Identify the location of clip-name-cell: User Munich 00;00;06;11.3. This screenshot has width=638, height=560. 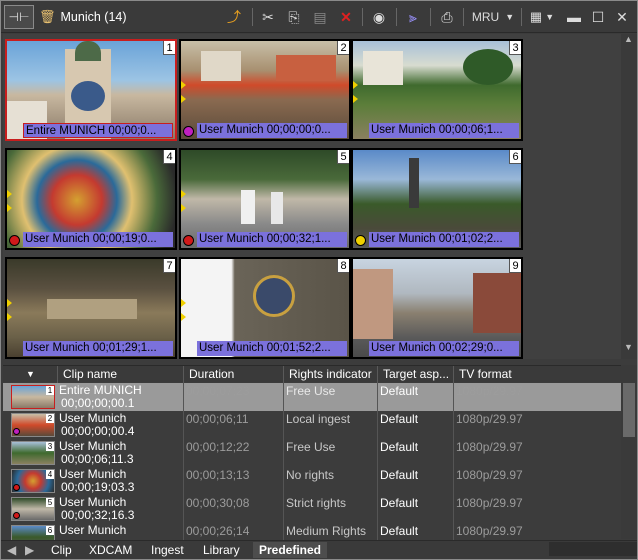
(120, 453).